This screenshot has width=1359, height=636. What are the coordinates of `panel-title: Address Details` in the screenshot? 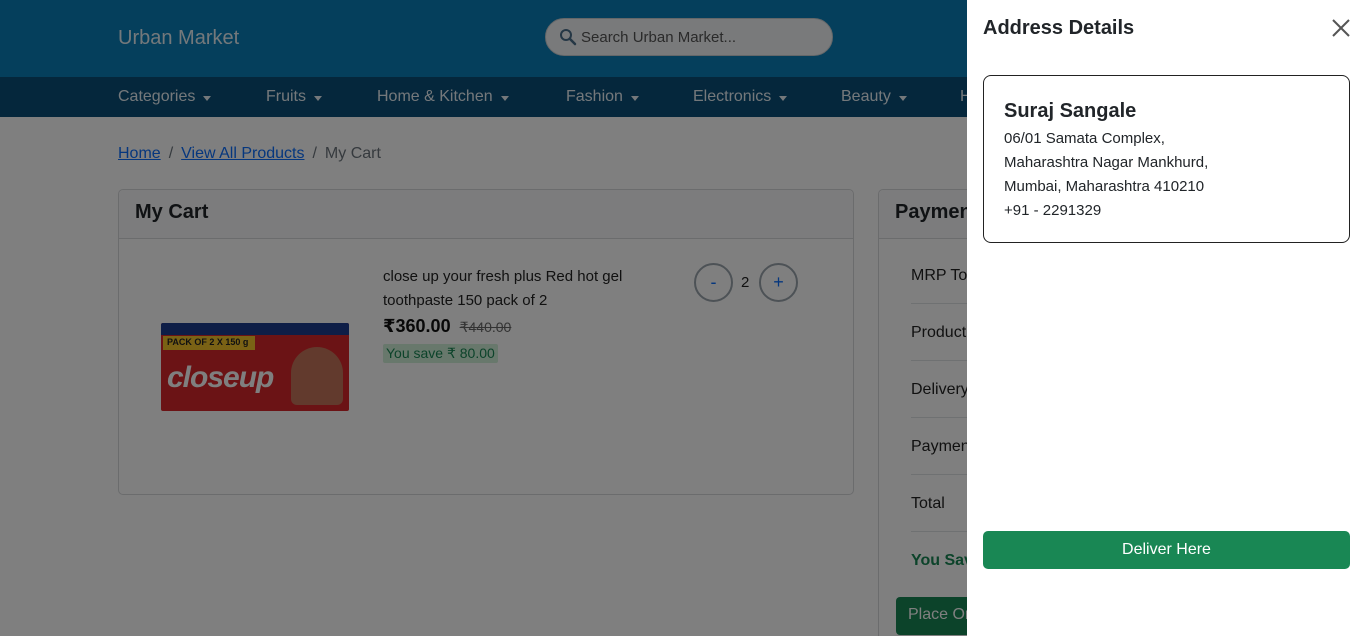 It's located at (1059, 28).